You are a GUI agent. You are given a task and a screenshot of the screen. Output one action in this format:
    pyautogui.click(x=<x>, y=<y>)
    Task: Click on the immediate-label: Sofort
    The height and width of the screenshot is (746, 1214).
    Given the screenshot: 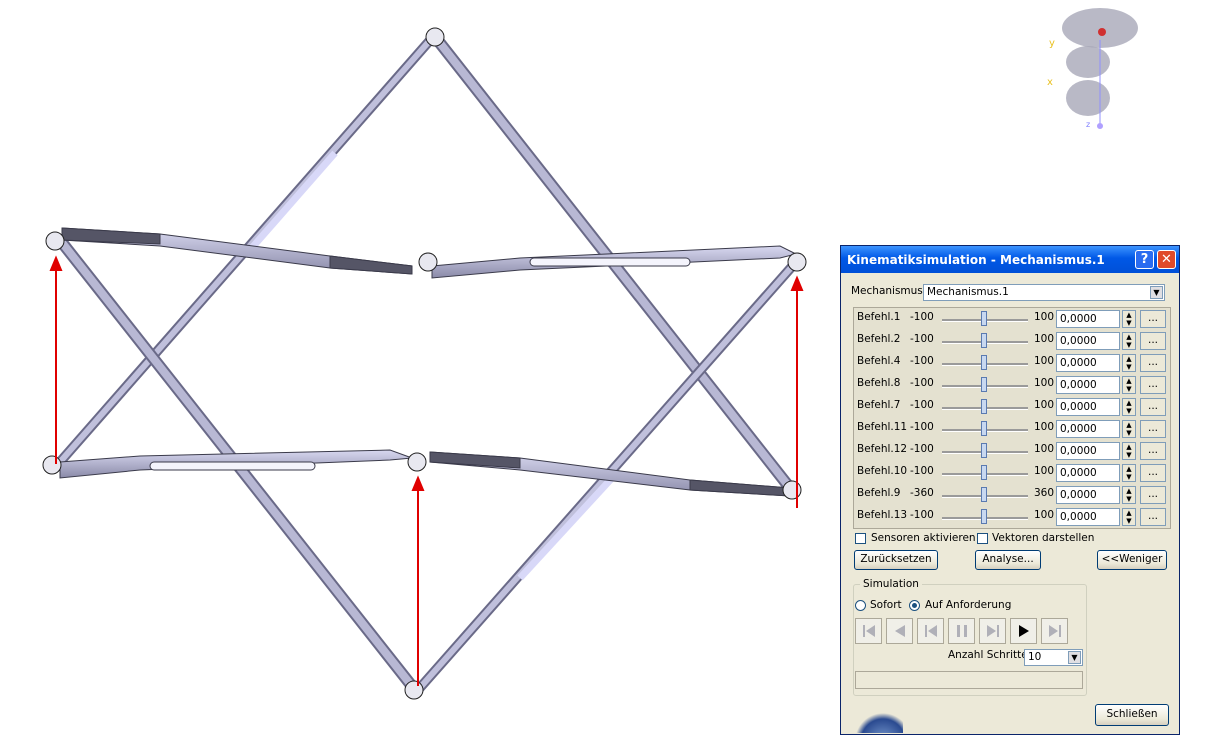 What is the action you would take?
    pyautogui.click(x=886, y=605)
    